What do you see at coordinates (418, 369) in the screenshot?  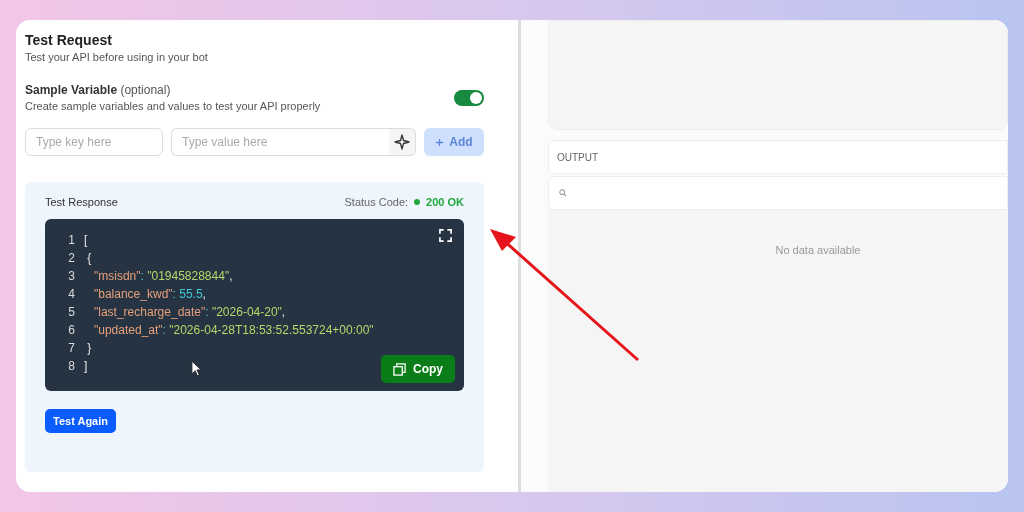 I see `copy-button: Copy` at bounding box center [418, 369].